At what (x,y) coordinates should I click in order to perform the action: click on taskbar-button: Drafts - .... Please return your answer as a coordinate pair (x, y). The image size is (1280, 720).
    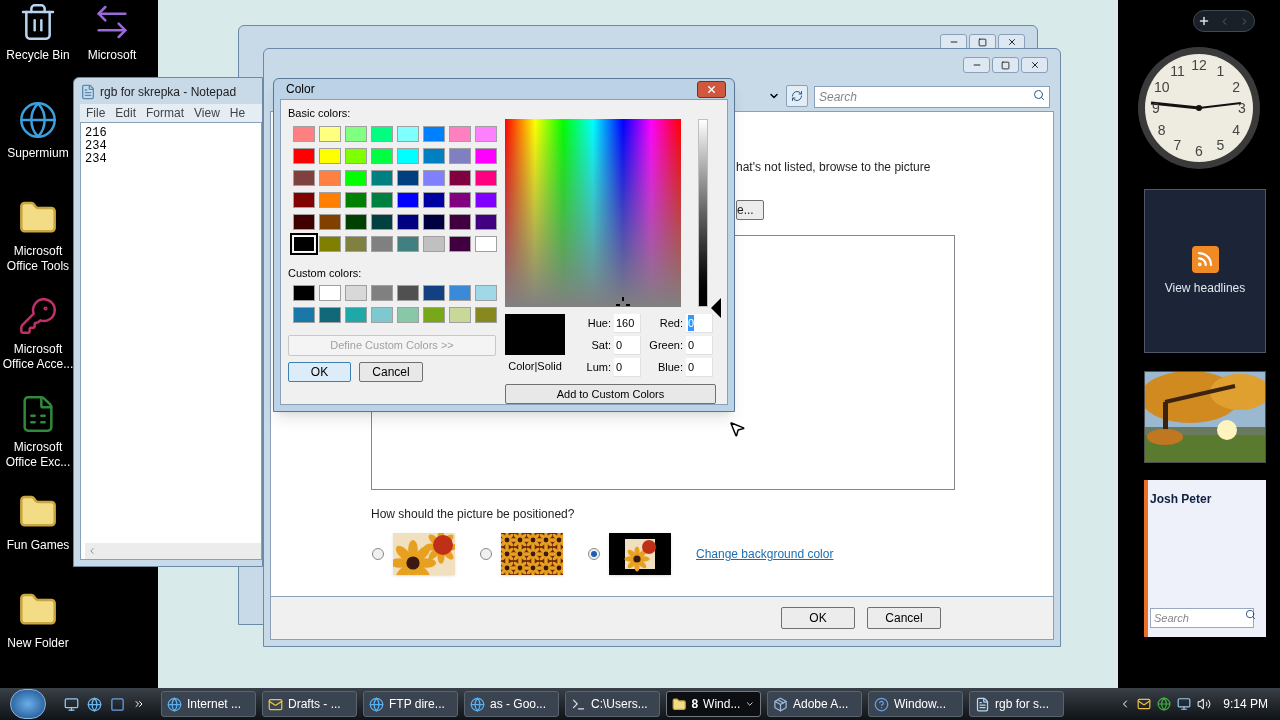
    Looking at the image, I should click on (309, 704).